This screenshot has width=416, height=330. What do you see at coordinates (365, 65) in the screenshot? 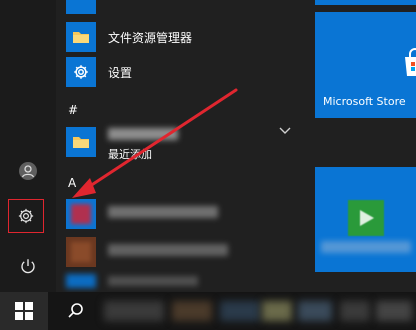
I see `tile-microsoft-store: Microsoft Store` at bounding box center [365, 65].